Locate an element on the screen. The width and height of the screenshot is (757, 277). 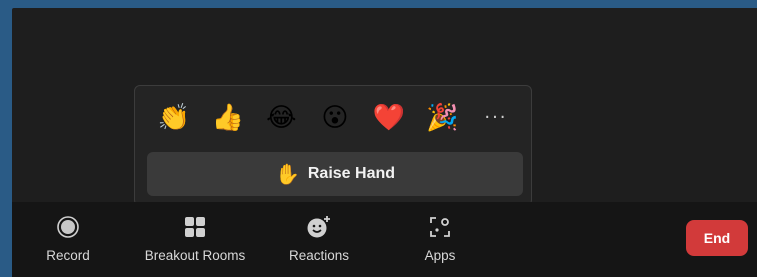
reactions-icon is located at coordinates (319, 227).